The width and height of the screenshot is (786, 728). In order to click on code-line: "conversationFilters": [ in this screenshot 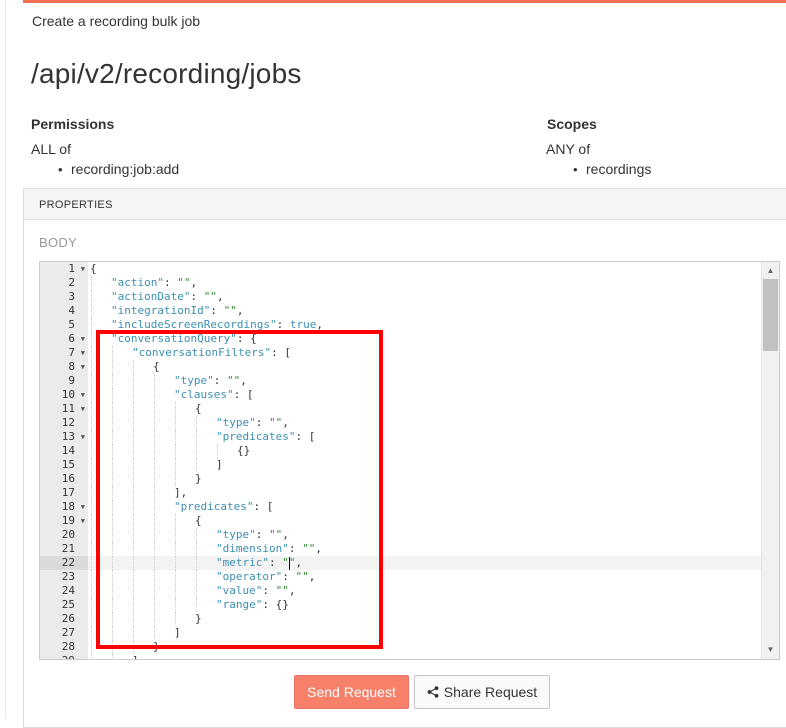, I will do `click(424, 353)`.